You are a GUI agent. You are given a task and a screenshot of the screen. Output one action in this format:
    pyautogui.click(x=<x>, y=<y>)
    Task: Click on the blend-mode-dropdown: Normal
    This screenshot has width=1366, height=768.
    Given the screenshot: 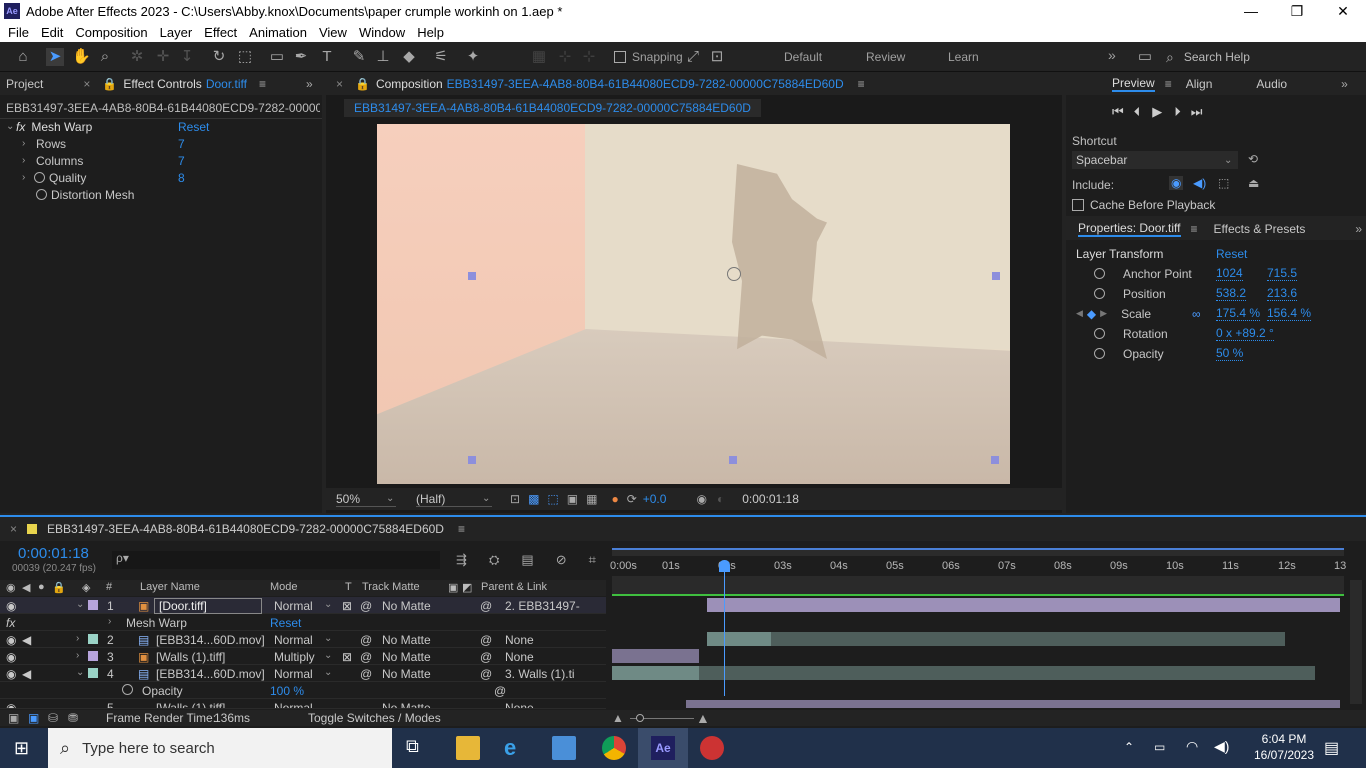 What is the action you would take?
    pyautogui.click(x=293, y=674)
    